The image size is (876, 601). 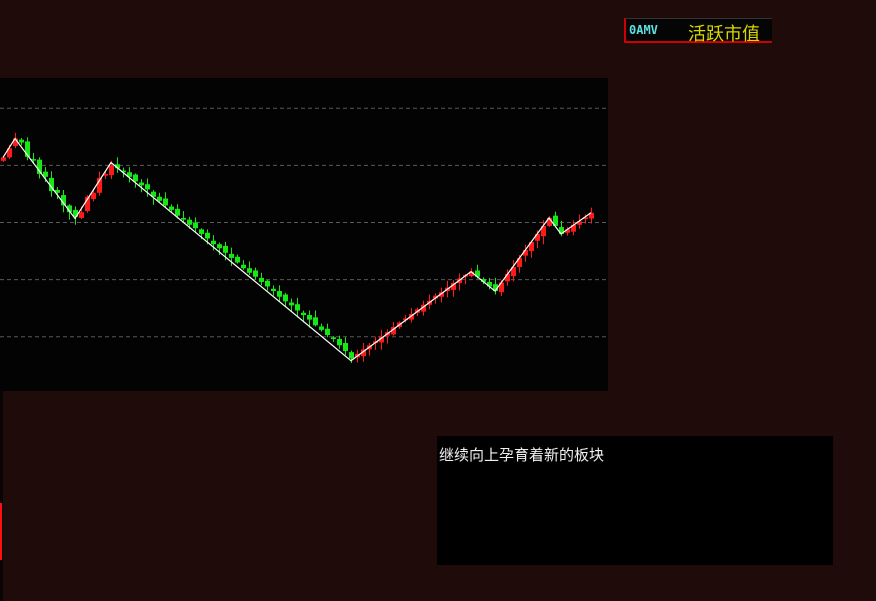 I want to click on note-text: 继续向上孕育着新的板块, so click(x=522, y=455).